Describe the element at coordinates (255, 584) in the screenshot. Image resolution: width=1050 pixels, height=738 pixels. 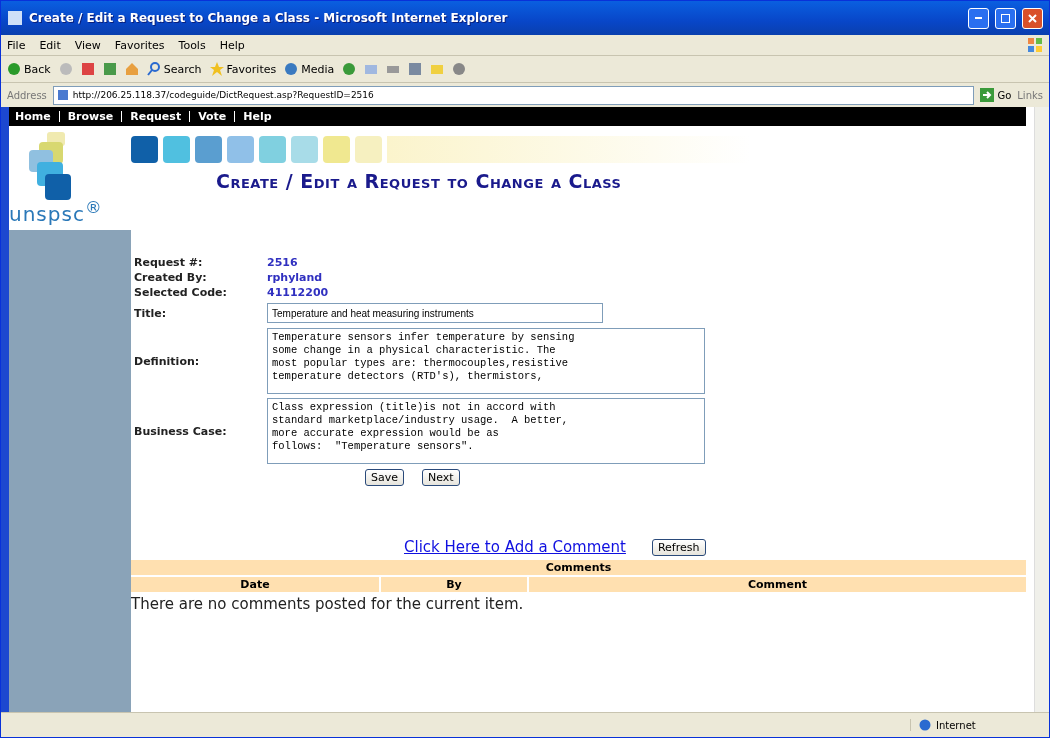
I see `column-header: Date` at that location.